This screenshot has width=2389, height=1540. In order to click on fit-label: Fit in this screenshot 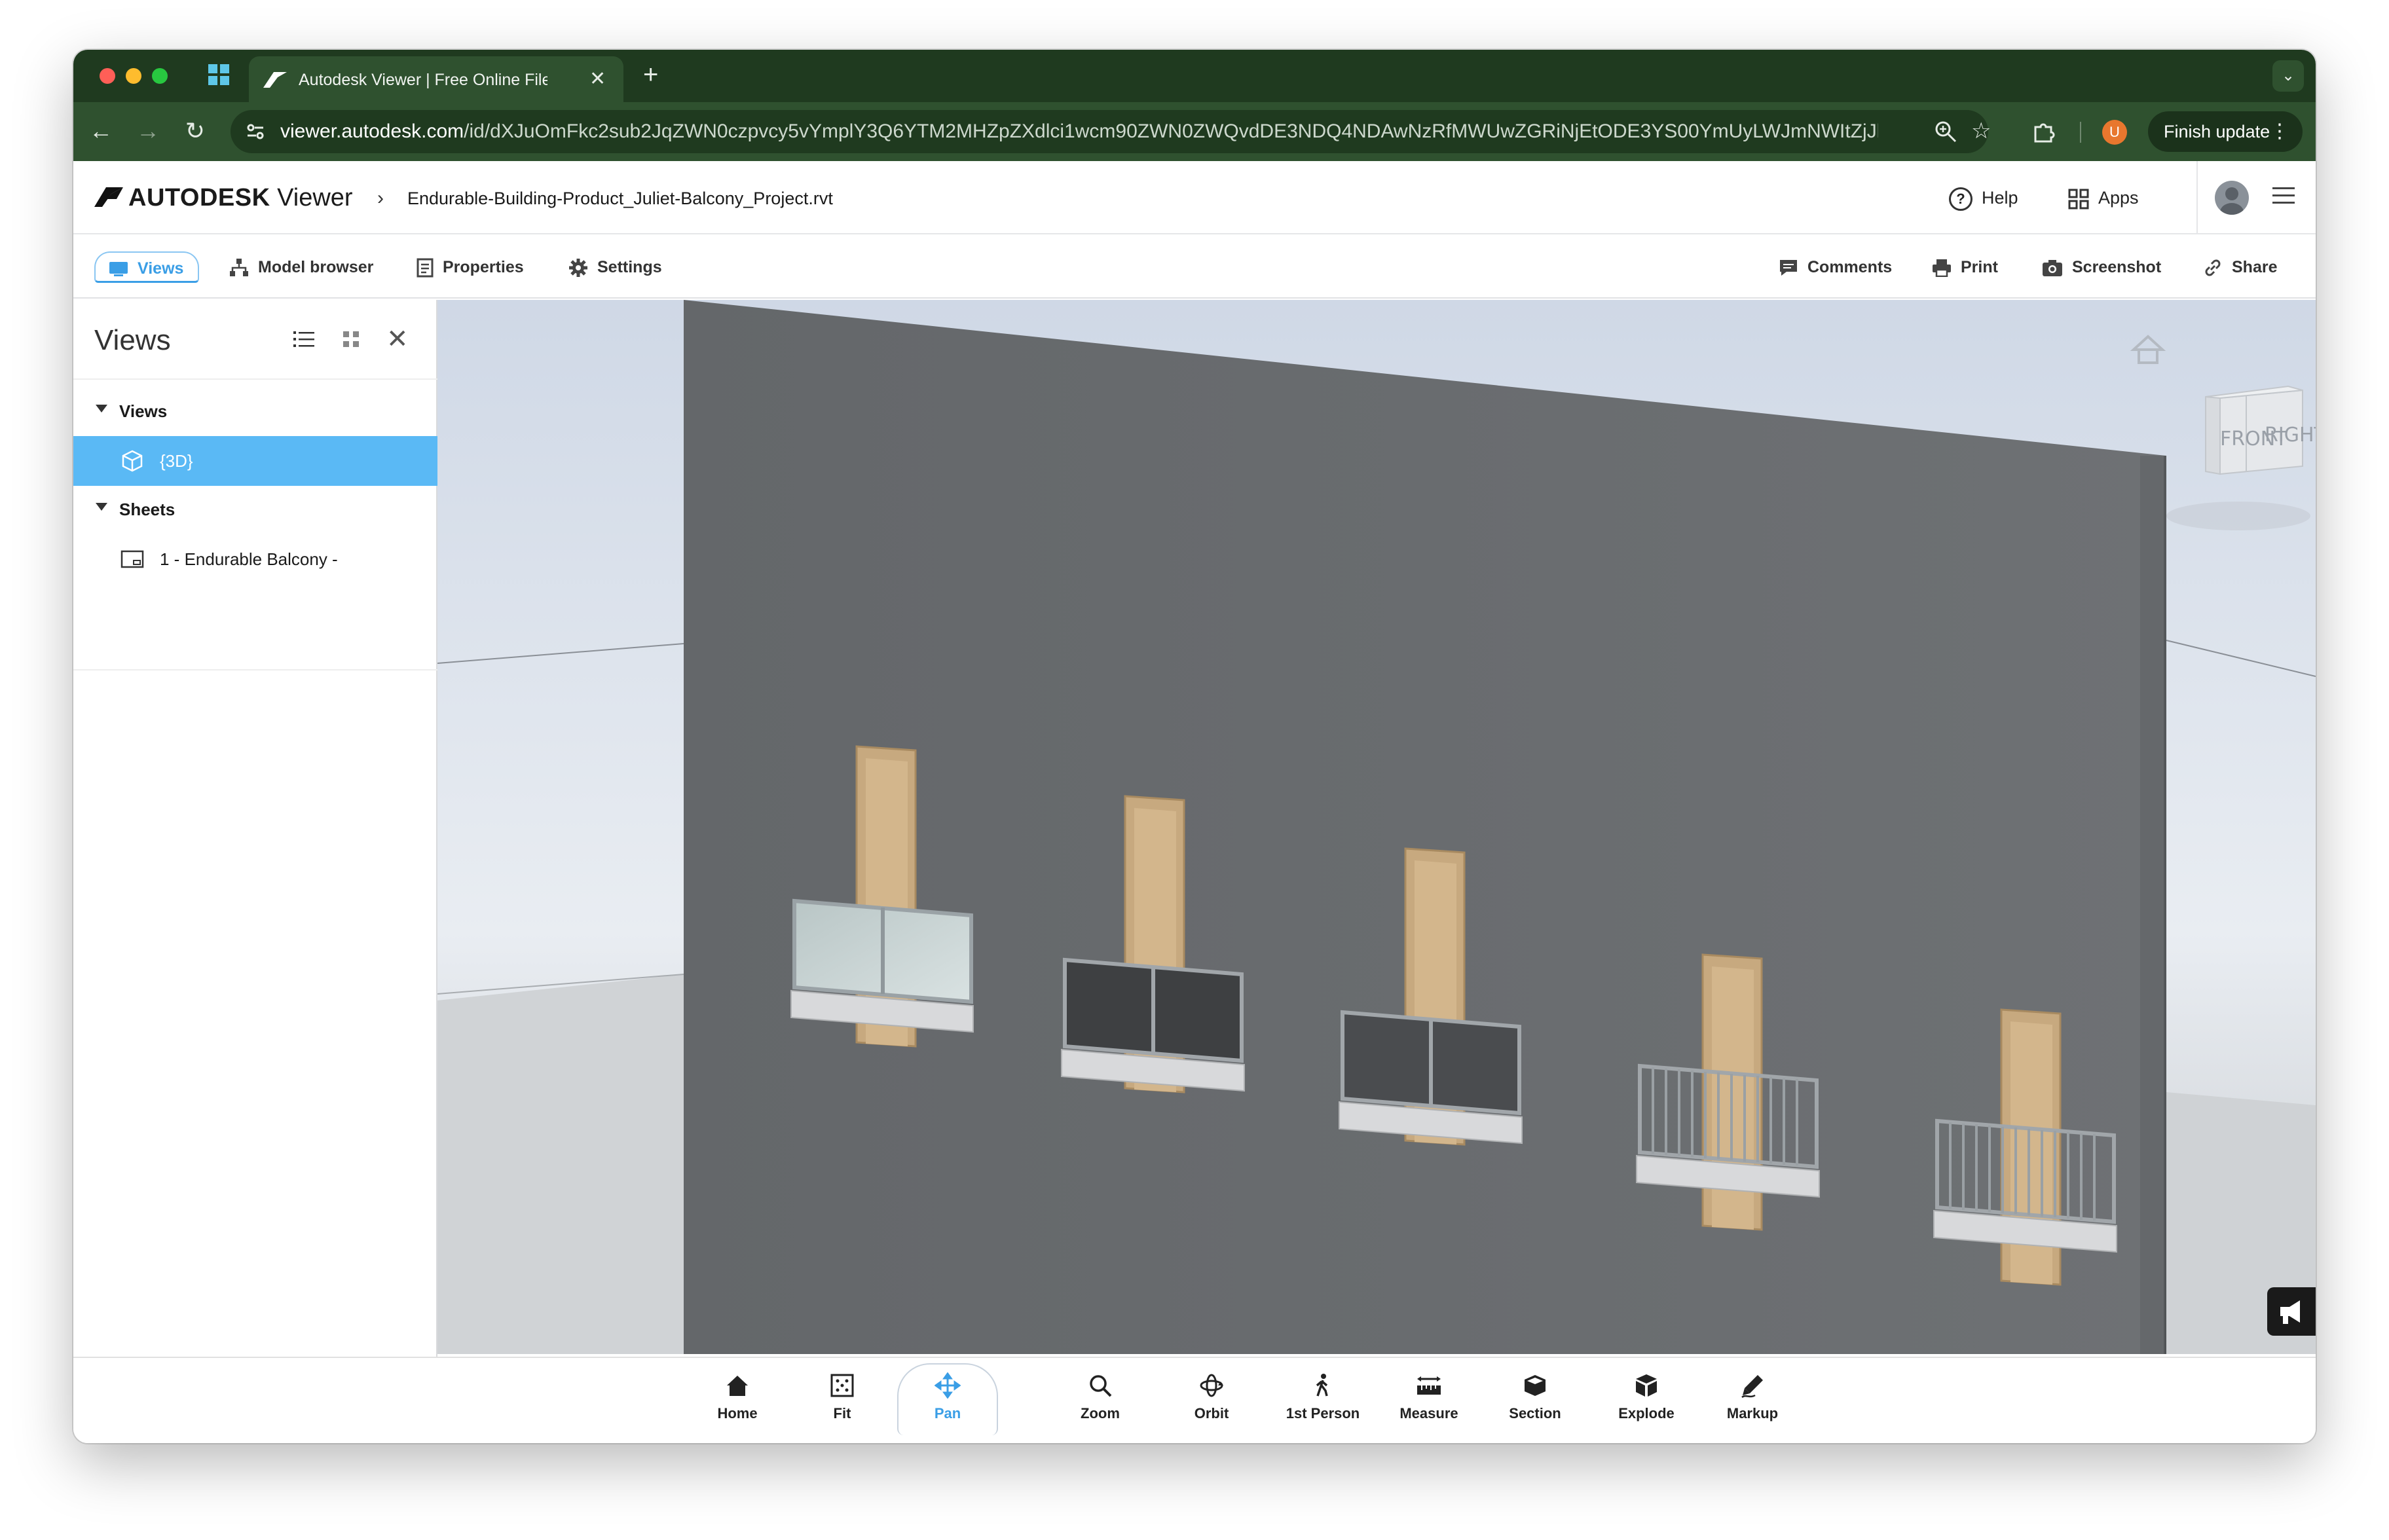, I will do `click(842, 1413)`.